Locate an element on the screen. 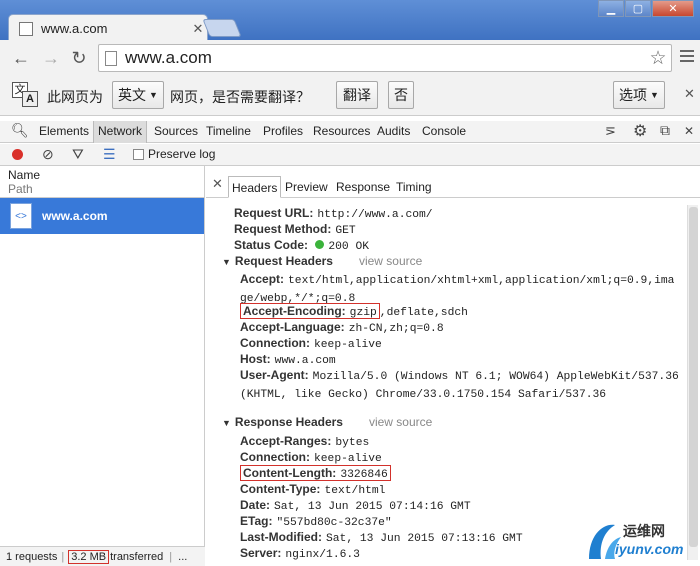 The height and width of the screenshot is (566, 700). header-value: text/html is located at coordinates (355, 491).